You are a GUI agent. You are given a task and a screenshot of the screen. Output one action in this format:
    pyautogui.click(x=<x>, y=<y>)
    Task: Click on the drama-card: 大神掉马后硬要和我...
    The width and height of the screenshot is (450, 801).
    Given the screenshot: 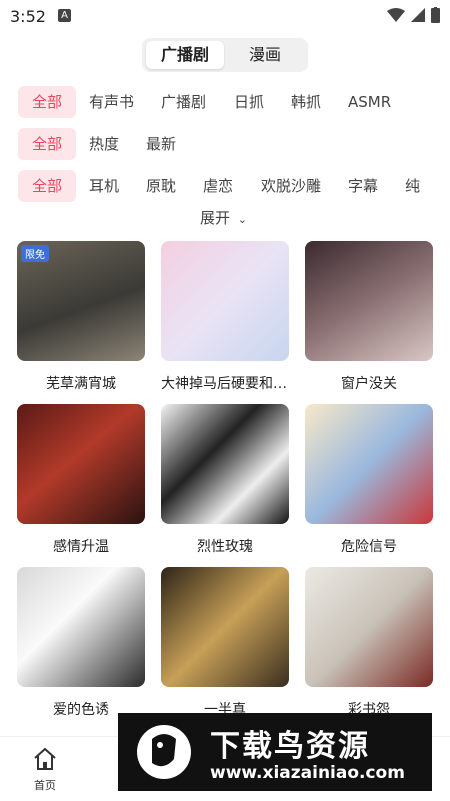 What is the action you would take?
    pyautogui.click(x=225, y=317)
    